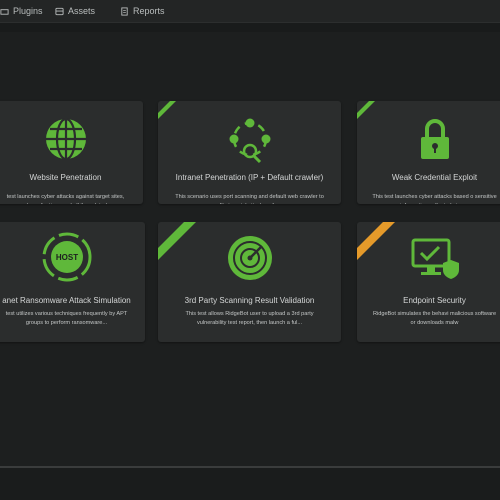  I want to click on reports-icon, so click(124, 11).